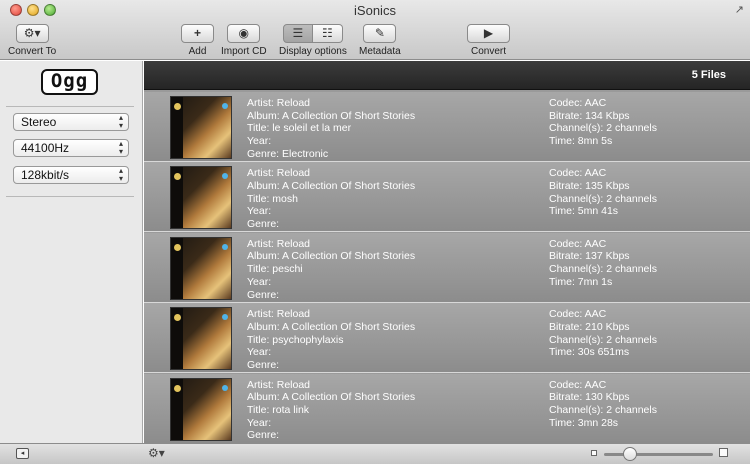  I want to click on convert-label: Convert, so click(488, 51).